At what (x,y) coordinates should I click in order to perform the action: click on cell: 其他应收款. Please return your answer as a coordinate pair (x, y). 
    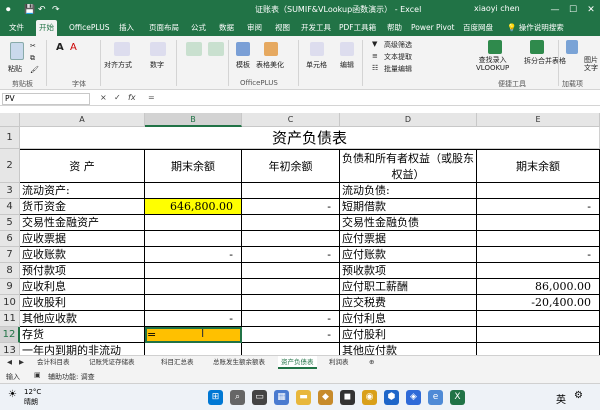
    Looking at the image, I should click on (82, 319).